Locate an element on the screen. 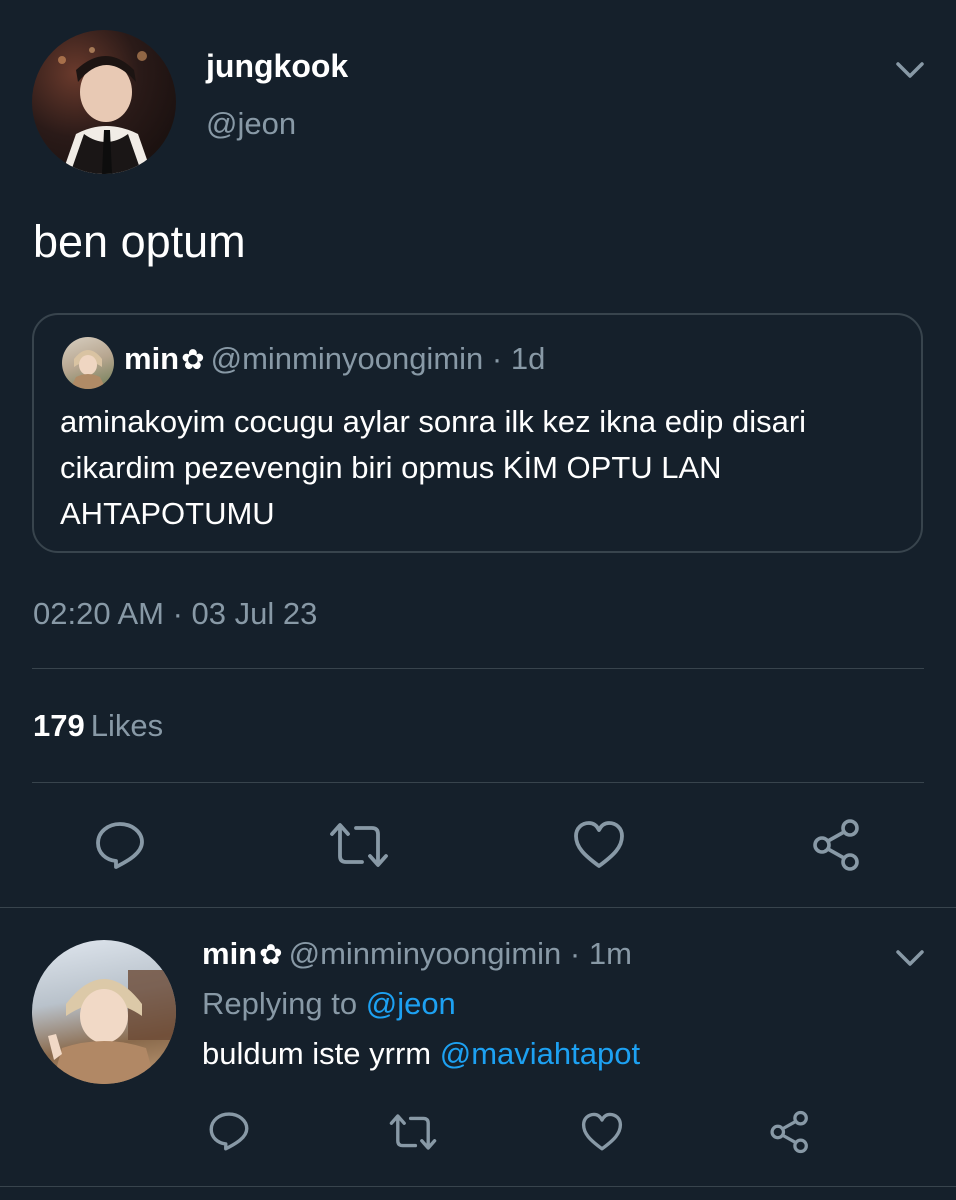 This screenshot has height=1200, width=956. replying-to-label: Replying to is located at coordinates (280, 1003).